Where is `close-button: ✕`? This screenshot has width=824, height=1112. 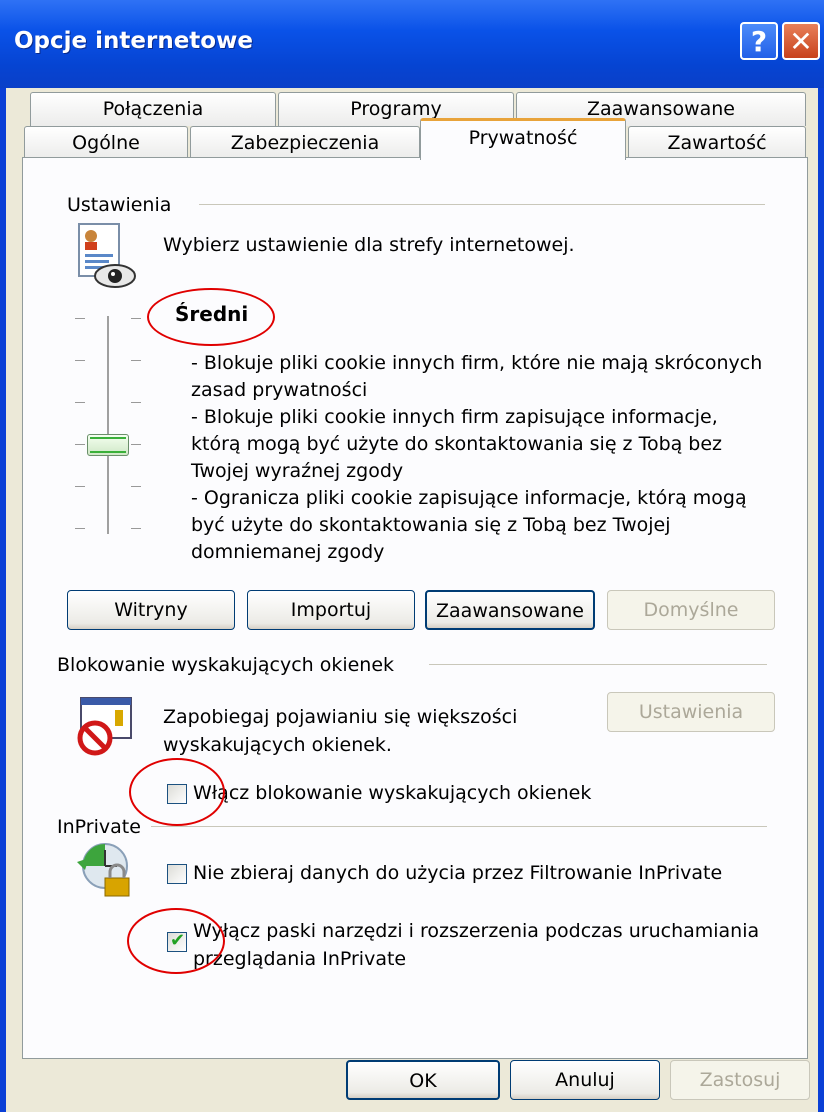 close-button: ✕ is located at coordinates (801, 41).